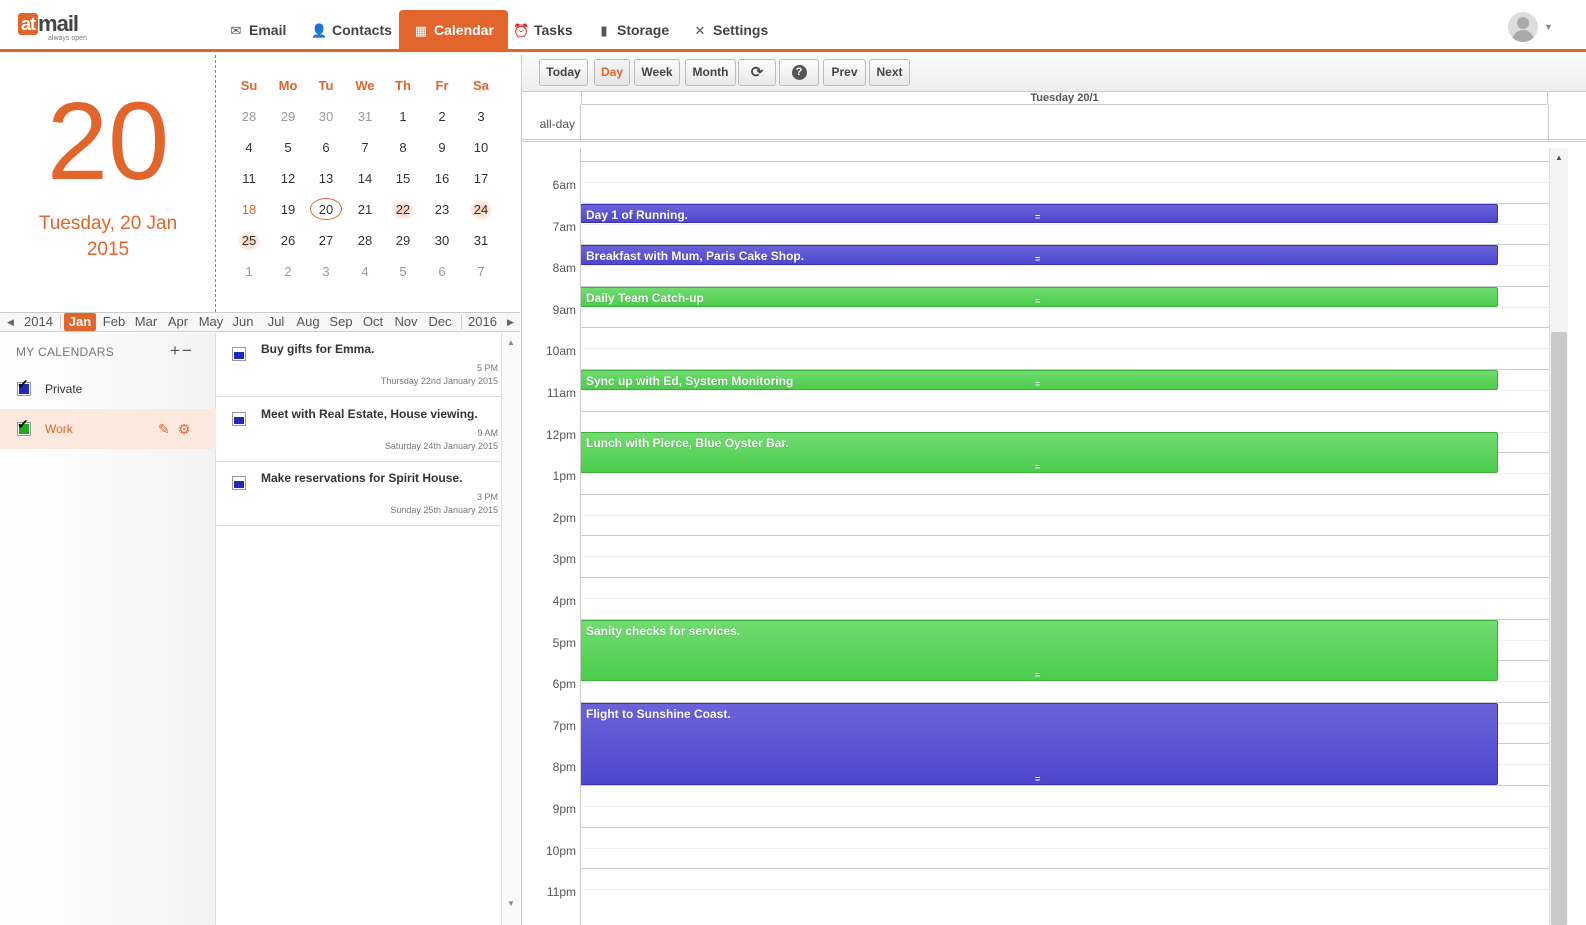  I want to click on previous-year-arrow-icon: ◀, so click(10, 322).